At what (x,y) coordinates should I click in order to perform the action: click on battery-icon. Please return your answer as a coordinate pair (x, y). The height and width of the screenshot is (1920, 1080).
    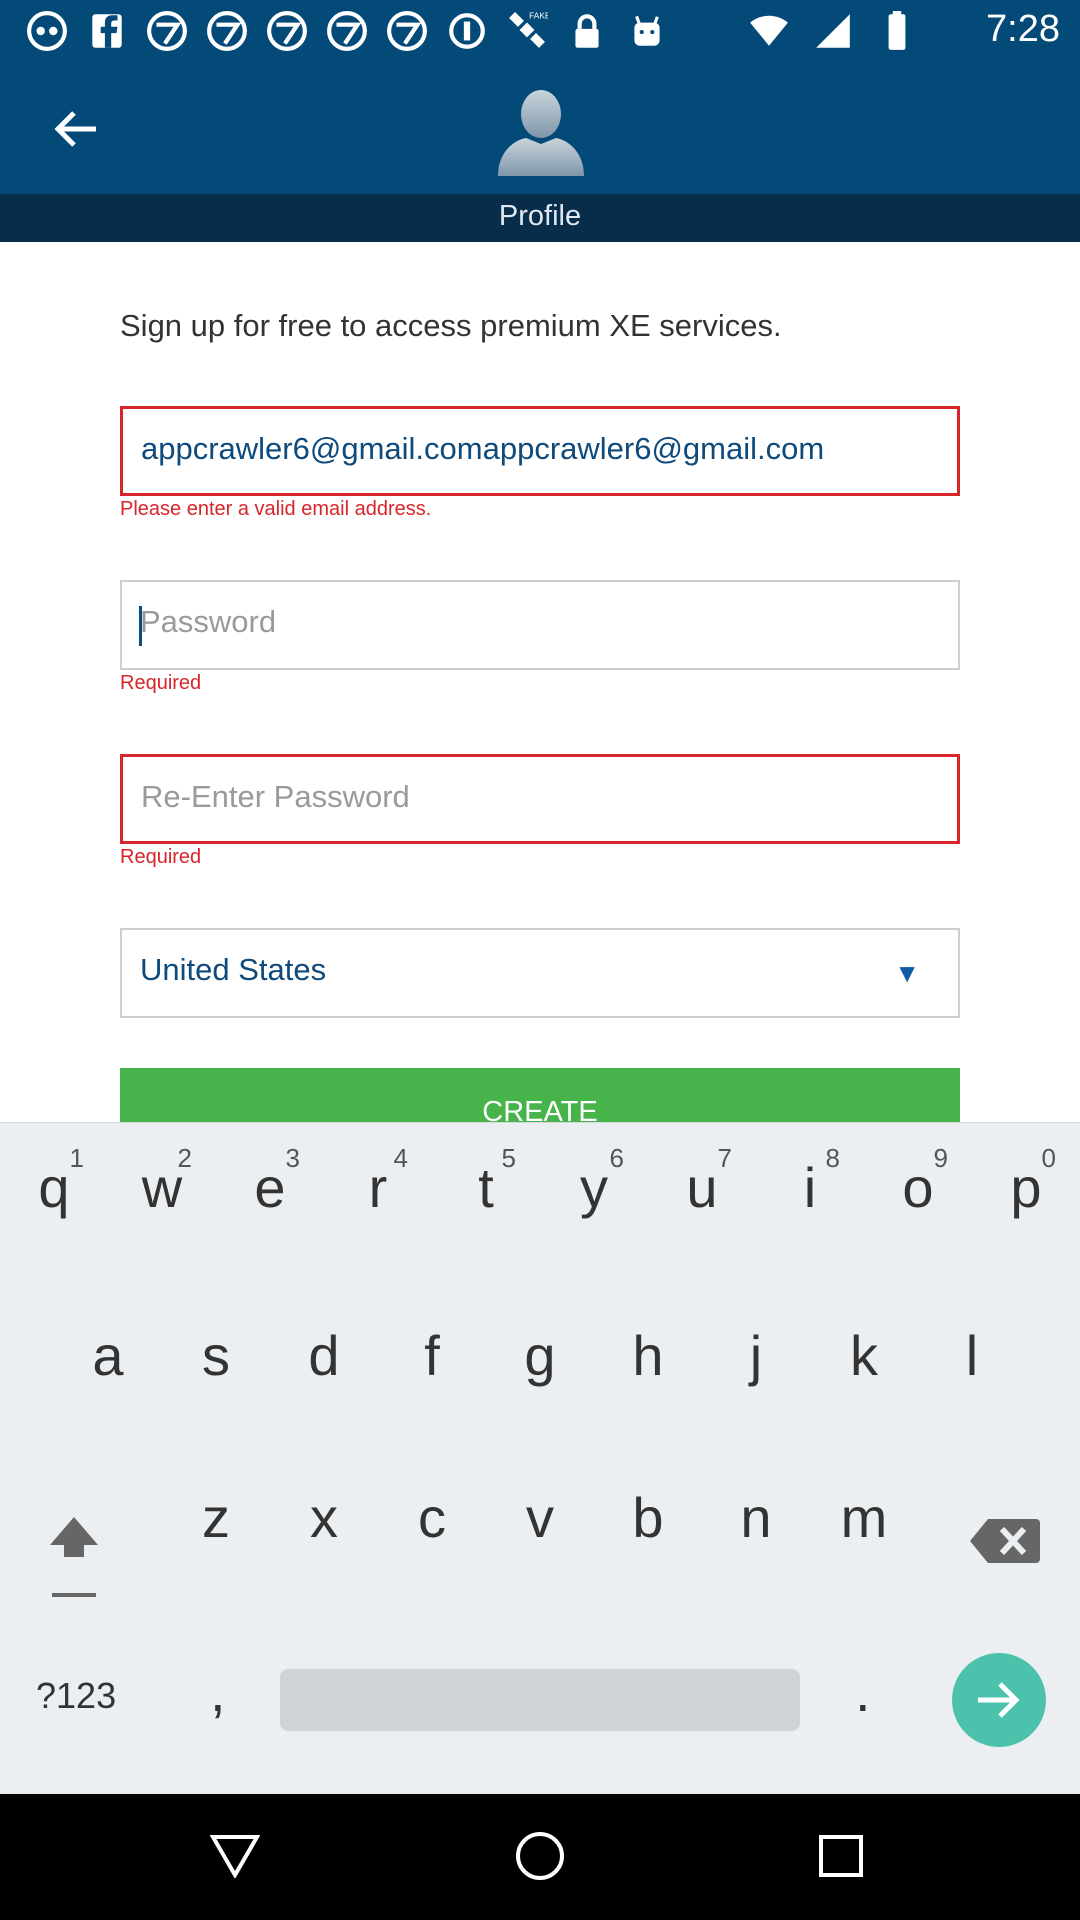
    Looking at the image, I should click on (897, 31).